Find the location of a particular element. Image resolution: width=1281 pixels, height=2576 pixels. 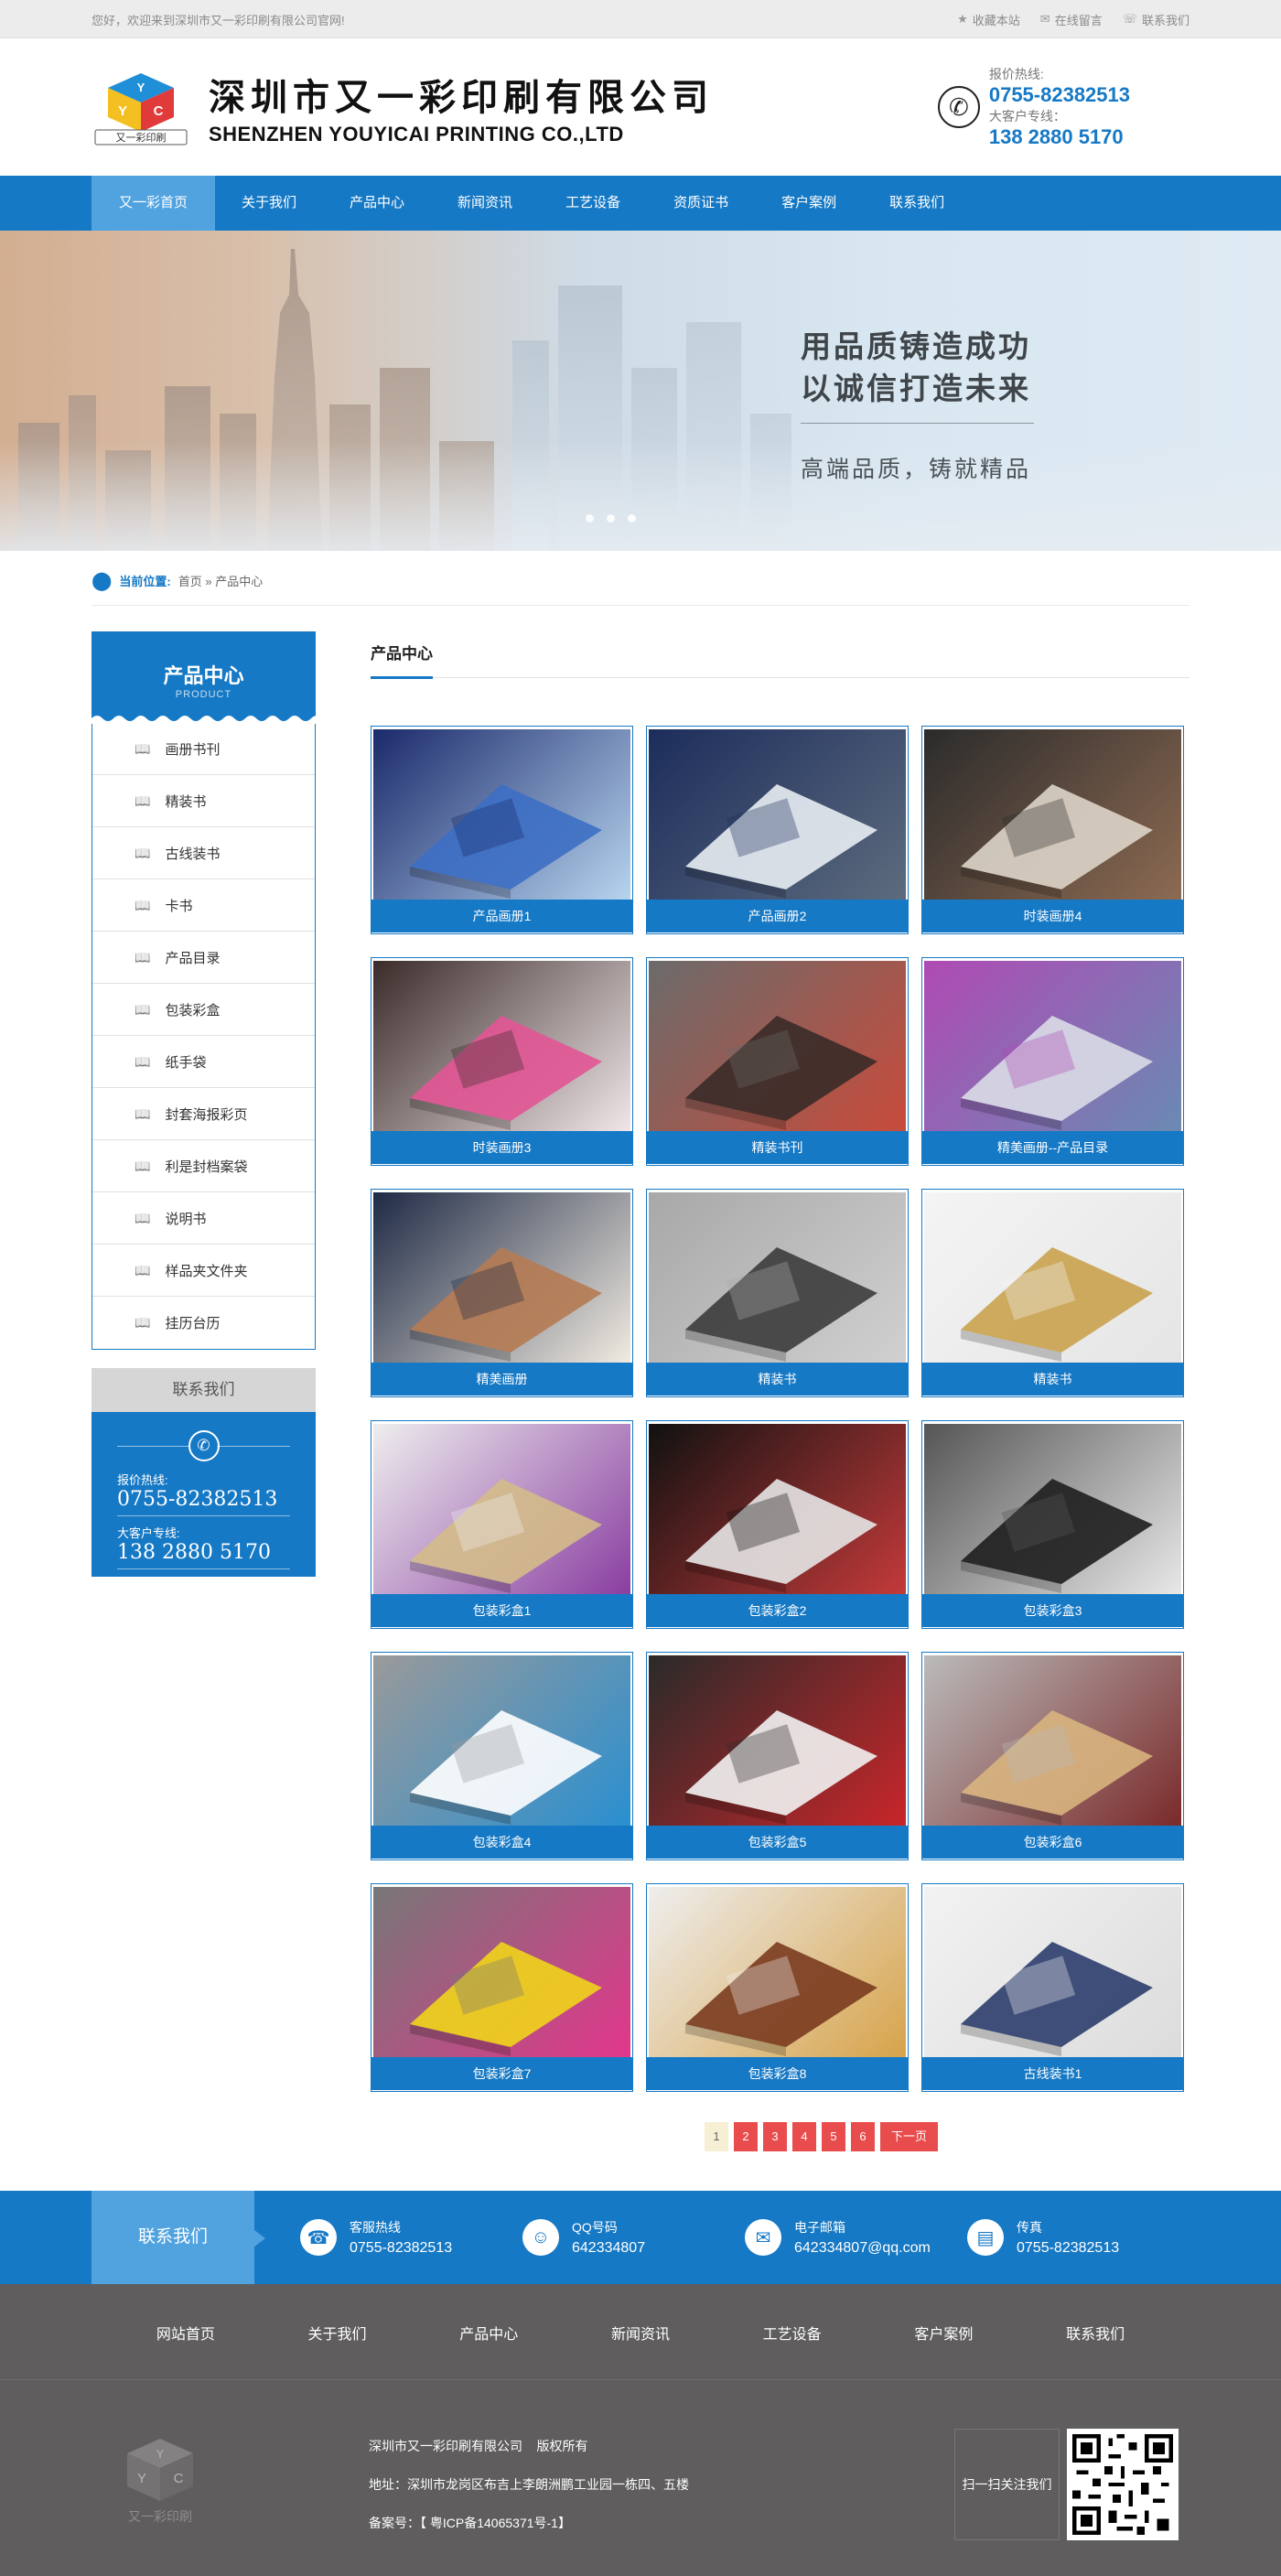

product-card: 包装彩盒3 is located at coordinates (1053, 1524).